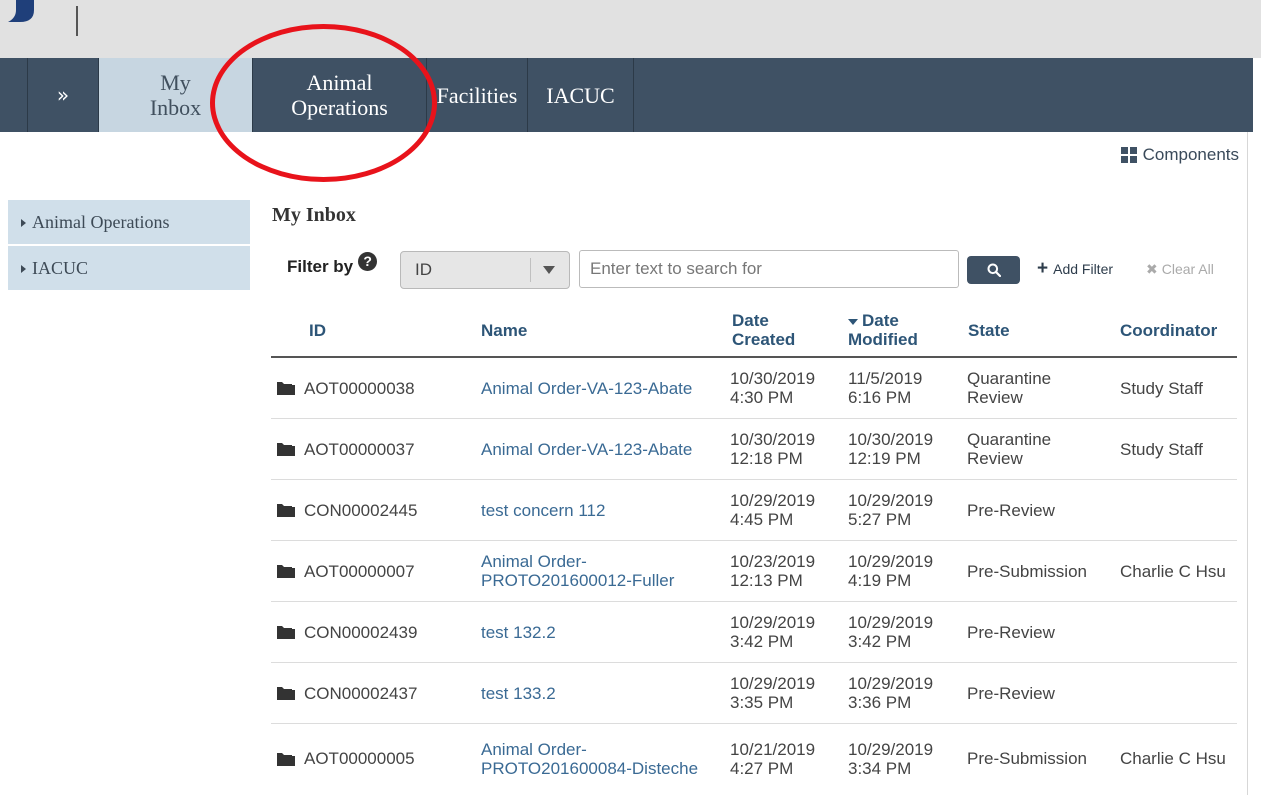 Image resolution: width=1261 pixels, height=795 pixels. I want to click on tab-animal-operations-line1: Animal, so click(339, 82).